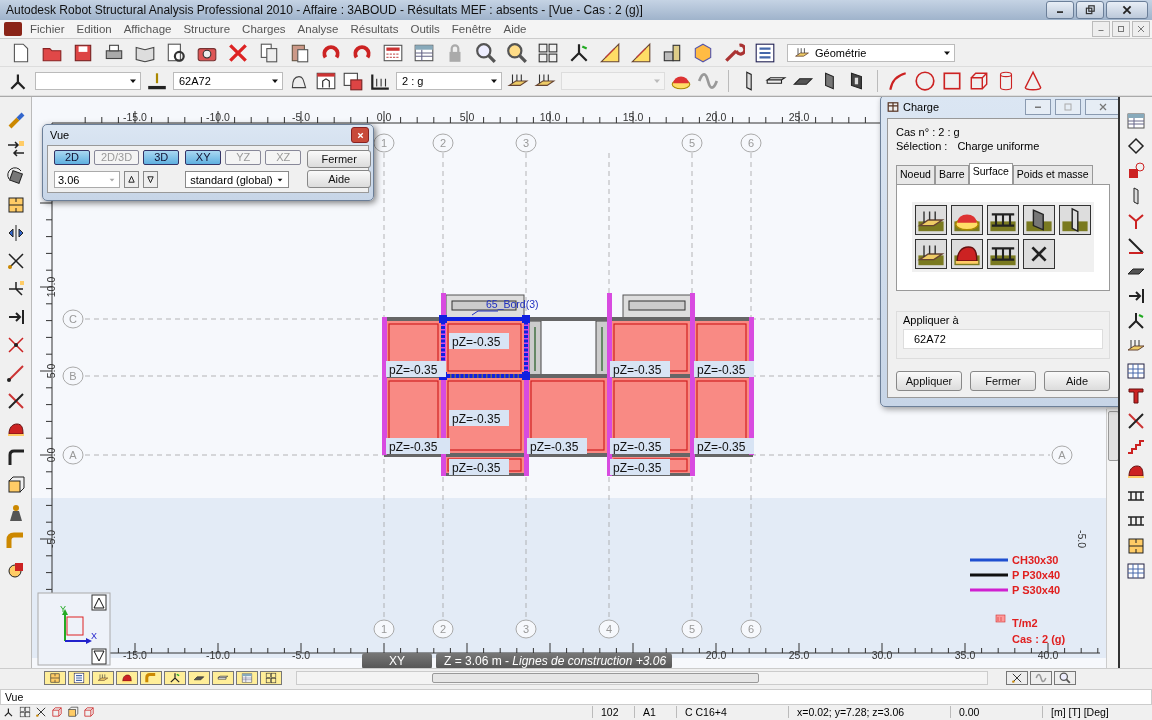 This screenshot has width=1152, height=720. I want to click on axis-bubble: 5, so click(692, 629).